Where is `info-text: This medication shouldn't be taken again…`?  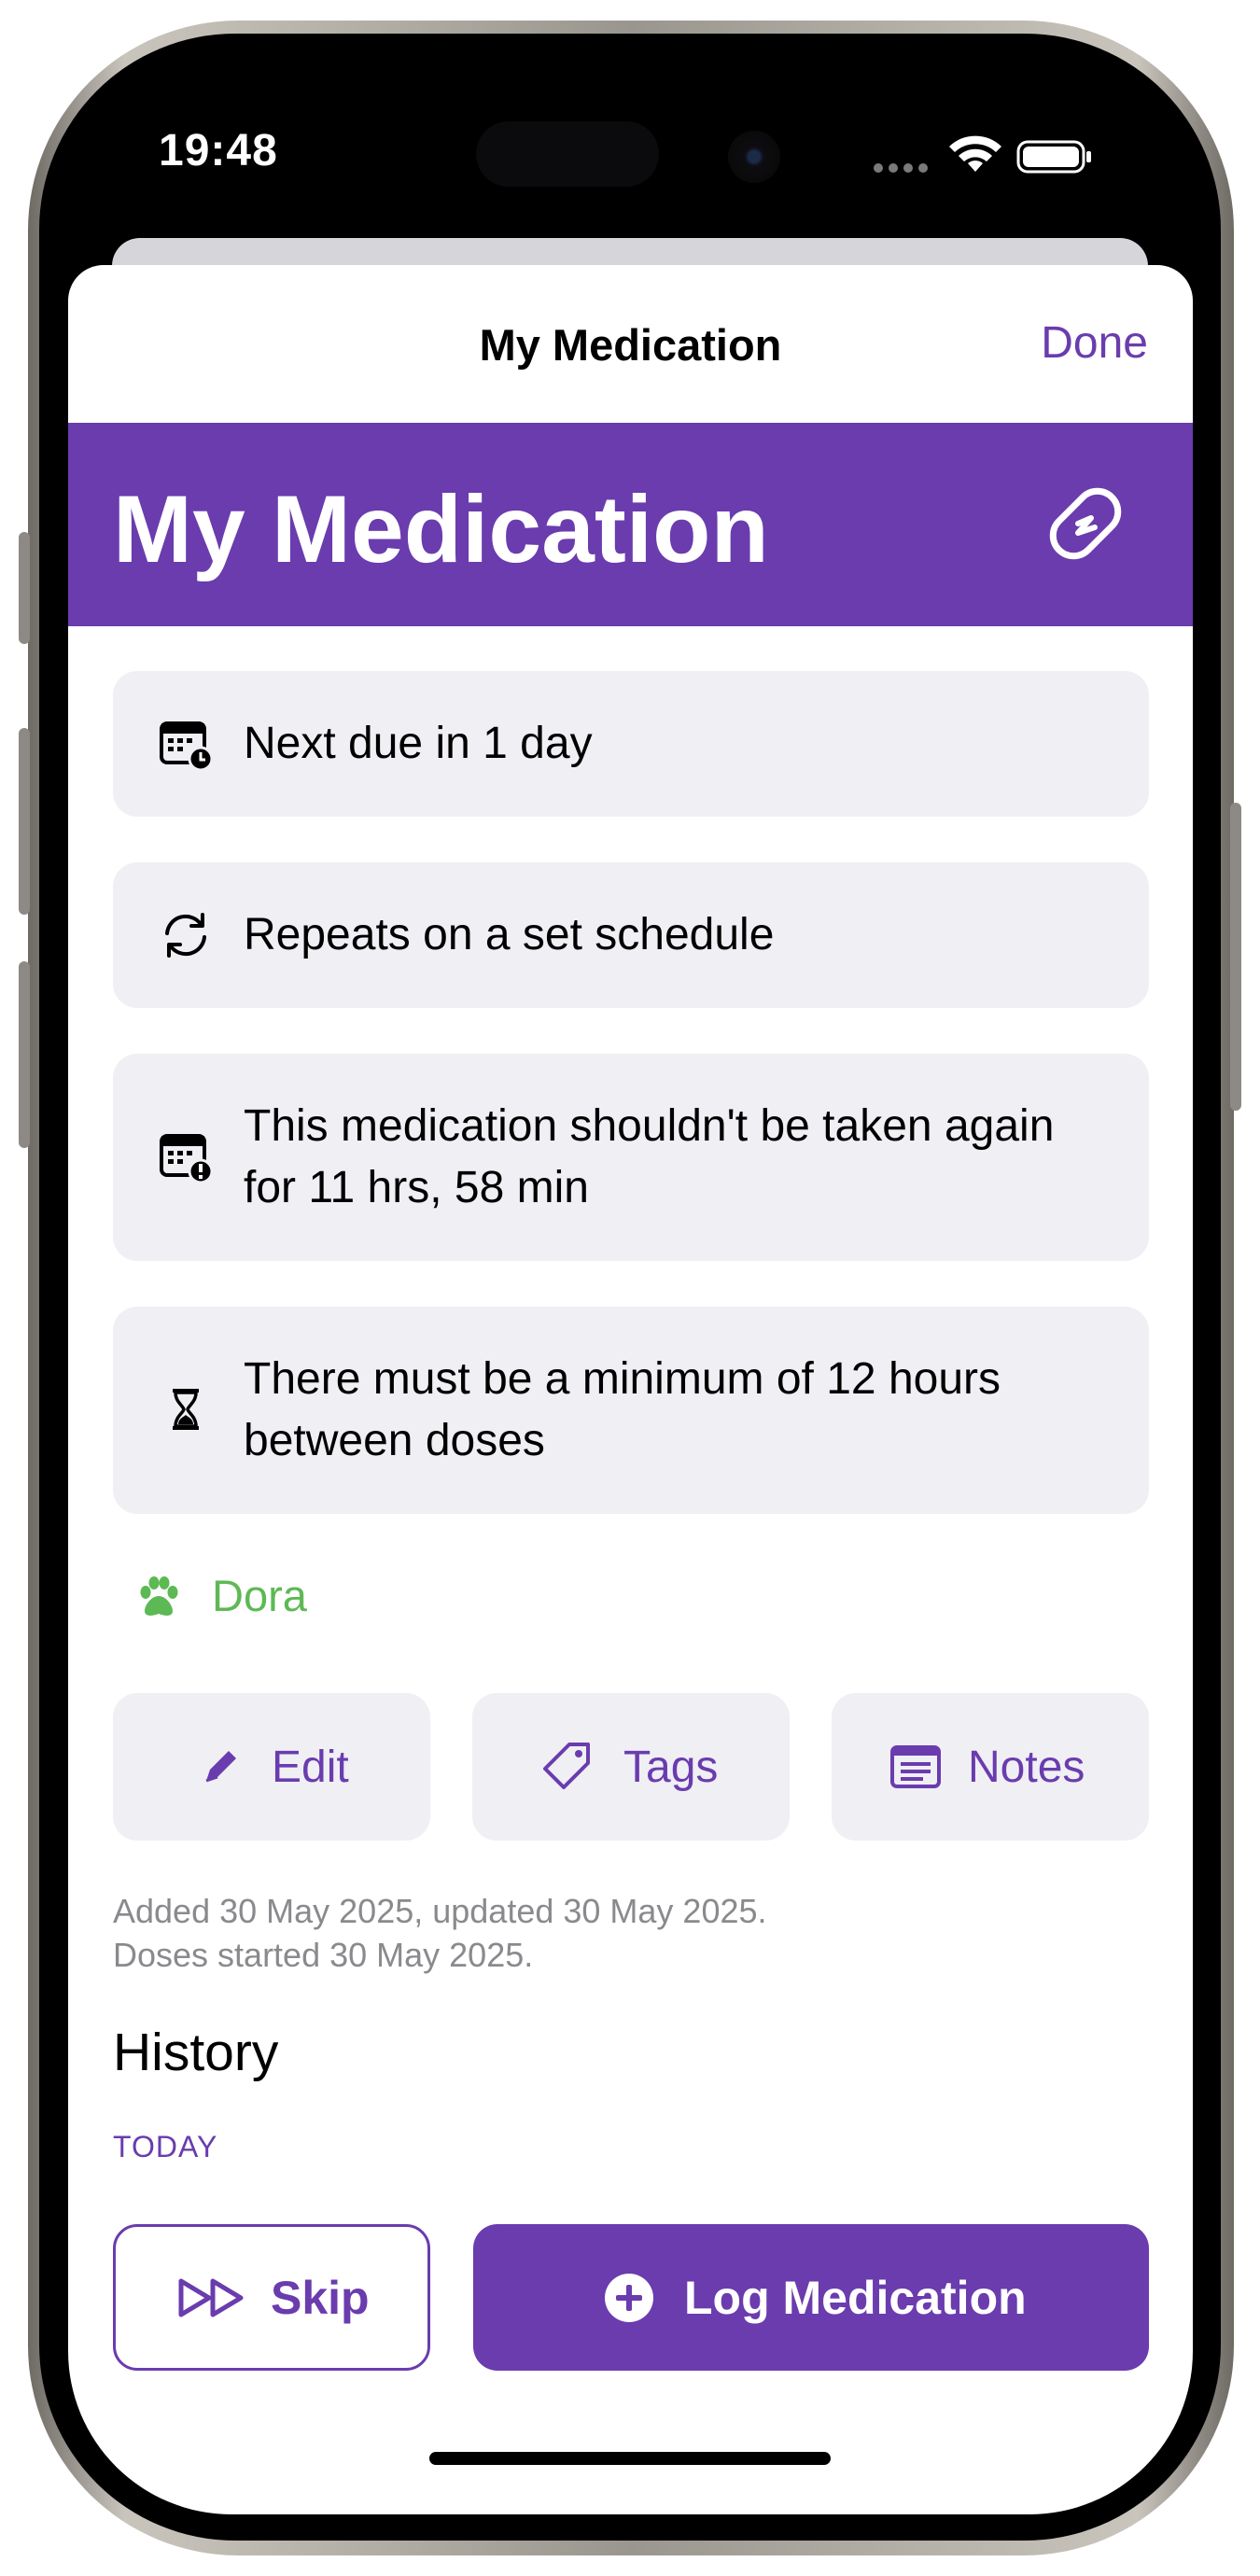
info-text: This medication shouldn't be taken again… is located at coordinates (649, 1156).